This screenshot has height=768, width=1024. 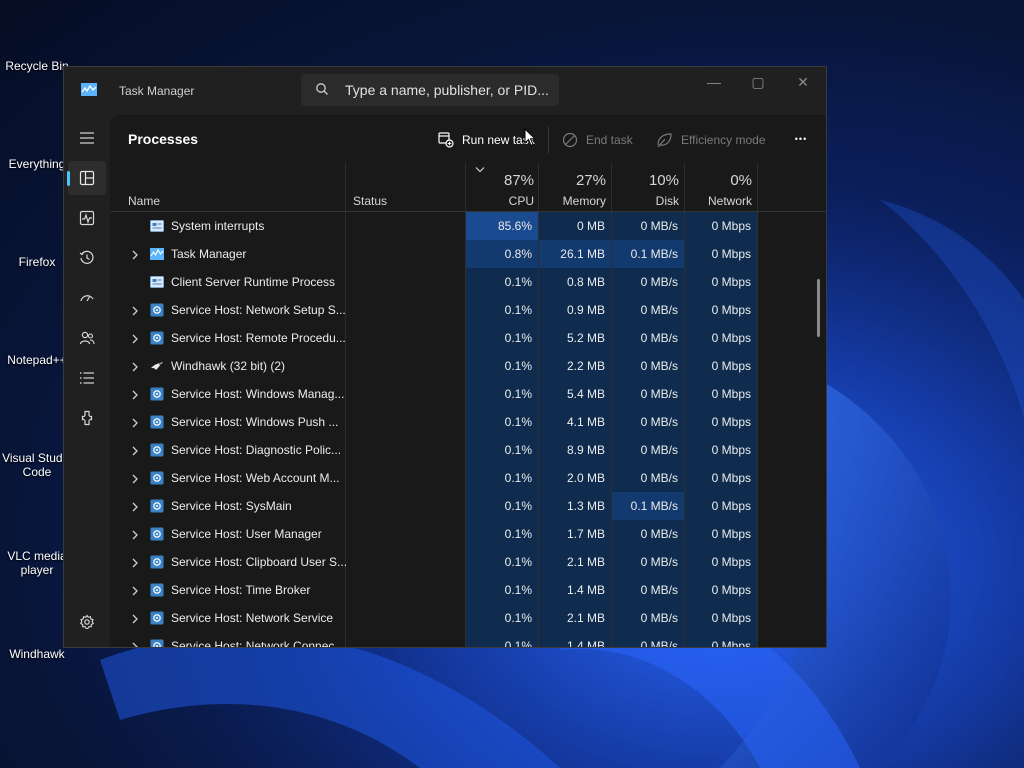 What do you see at coordinates (37, 360) in the screenshot?
I see `desktop-icon-label: Notepad++` at bounding box center [37, 360].